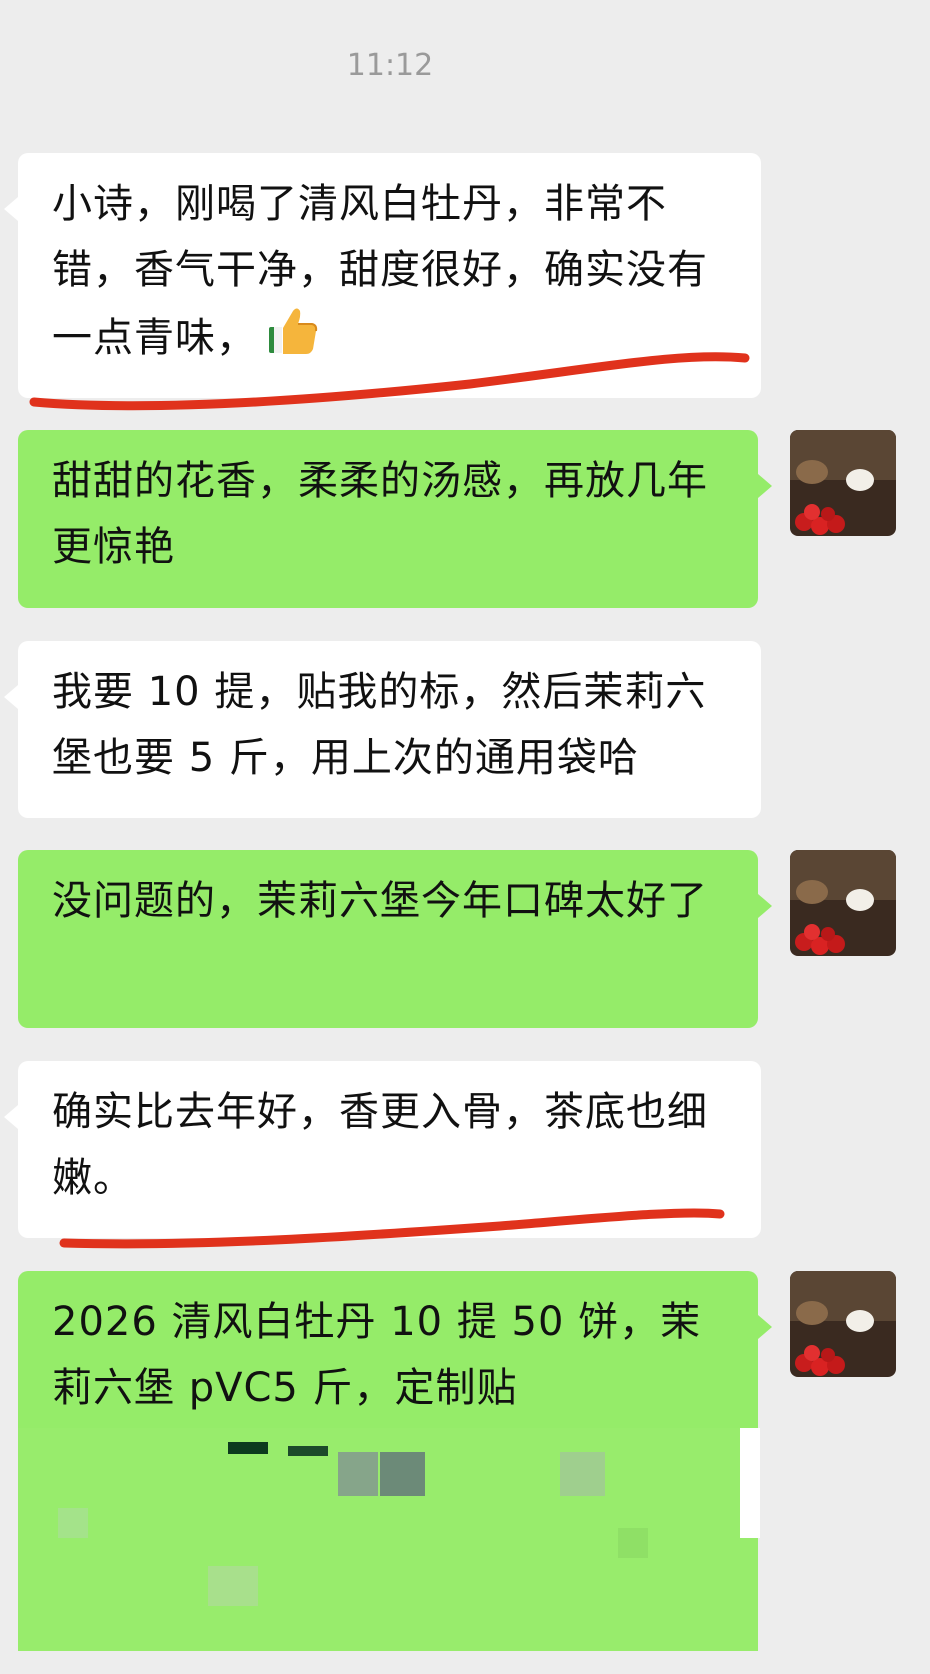 The image size is (930, 1674). What do you see at coordinates (377, 1355) in the screenshot?
I see `message-text: 2026 清风白牡丹 10 提 50 饼，茉莉六堡 pVC5 斤，定制贴` at bounding box center [377, 1355].